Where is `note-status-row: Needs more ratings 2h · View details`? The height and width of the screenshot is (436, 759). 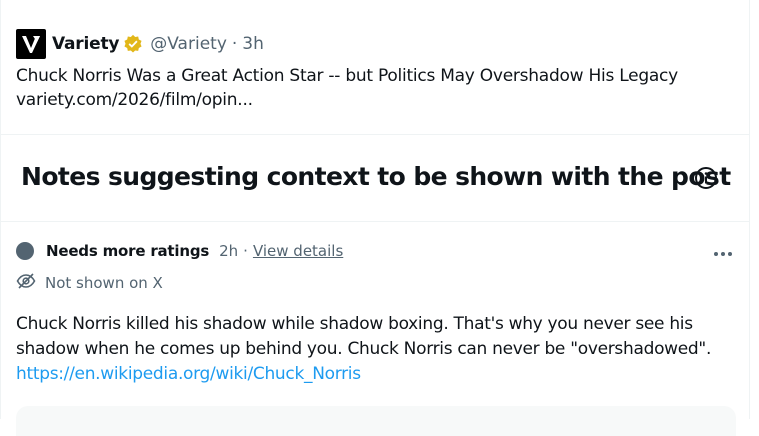 note-status-row: Needs more ratings 2h · View details is located at coordinates (179, 251).